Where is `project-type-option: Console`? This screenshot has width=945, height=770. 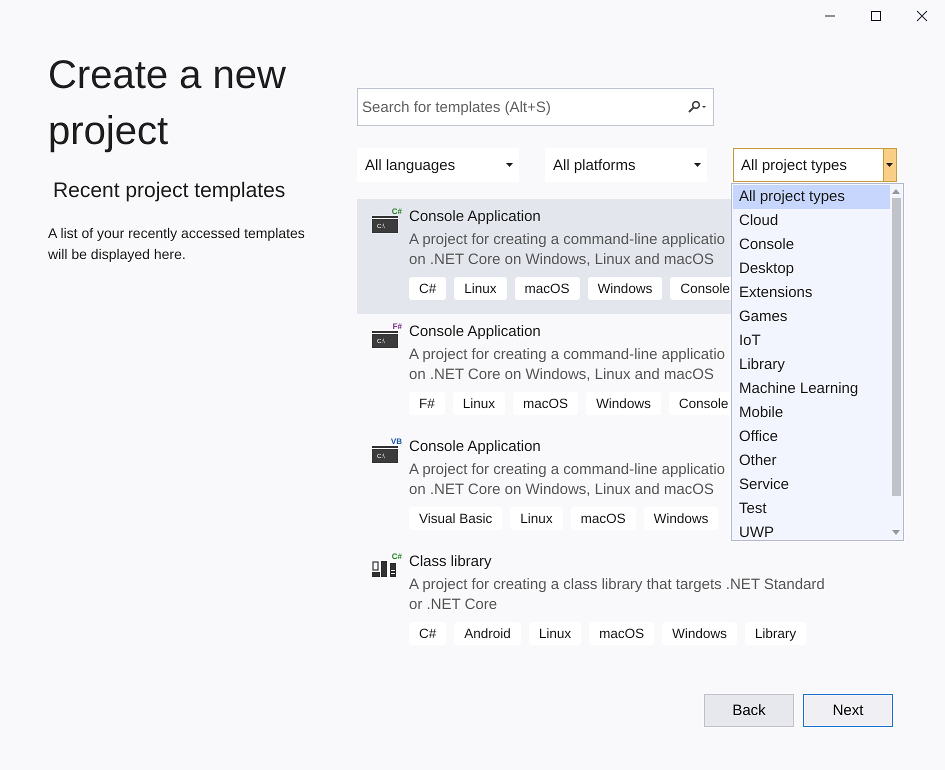 project-type-option: Console is located at coordinates (811, 245).